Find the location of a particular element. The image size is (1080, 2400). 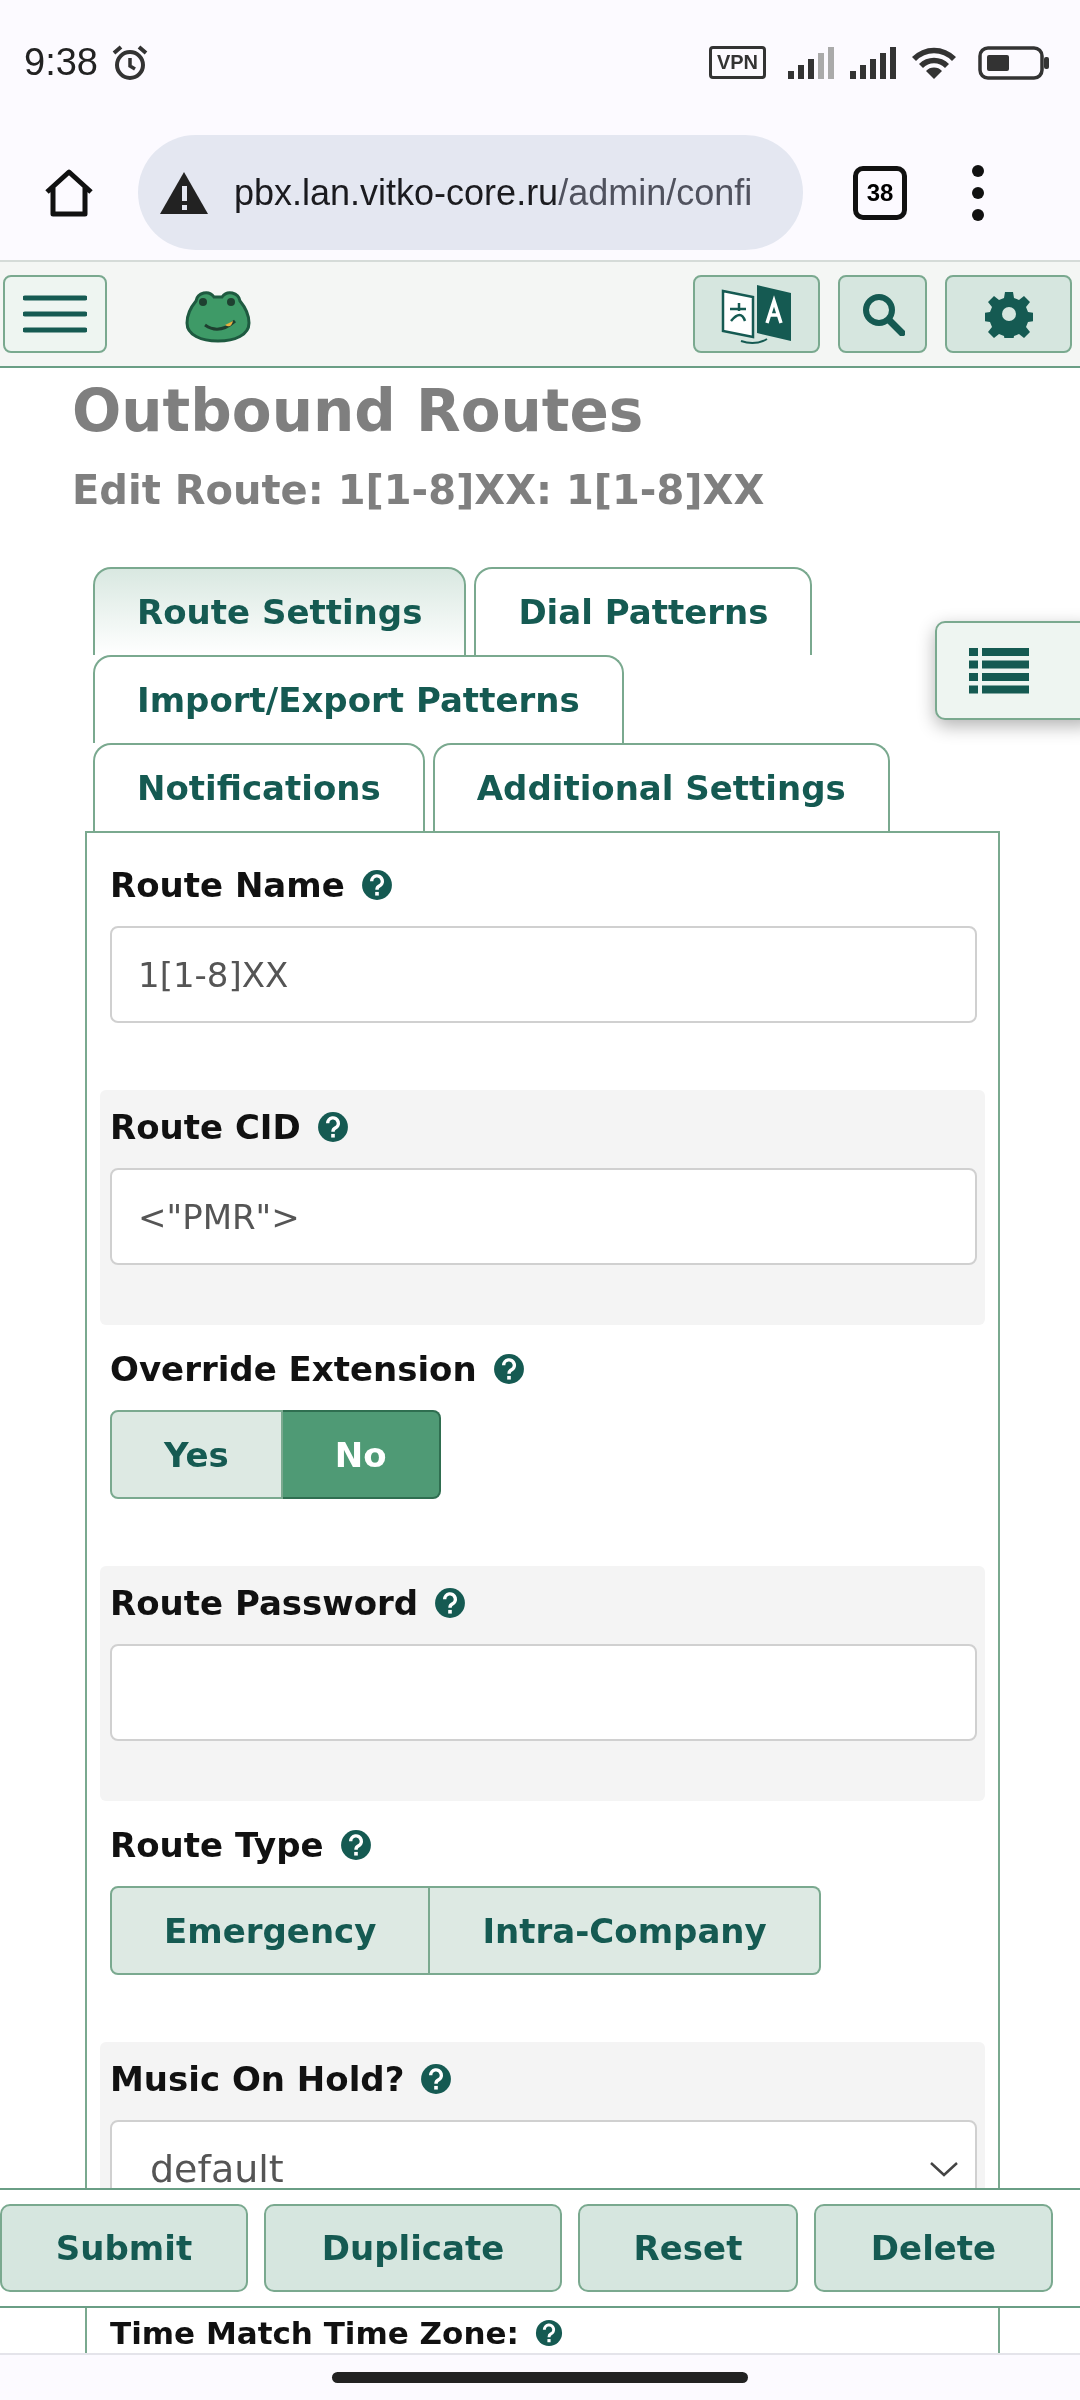

text-field: 1[1-8]XX is located at coordinates (543, 974).